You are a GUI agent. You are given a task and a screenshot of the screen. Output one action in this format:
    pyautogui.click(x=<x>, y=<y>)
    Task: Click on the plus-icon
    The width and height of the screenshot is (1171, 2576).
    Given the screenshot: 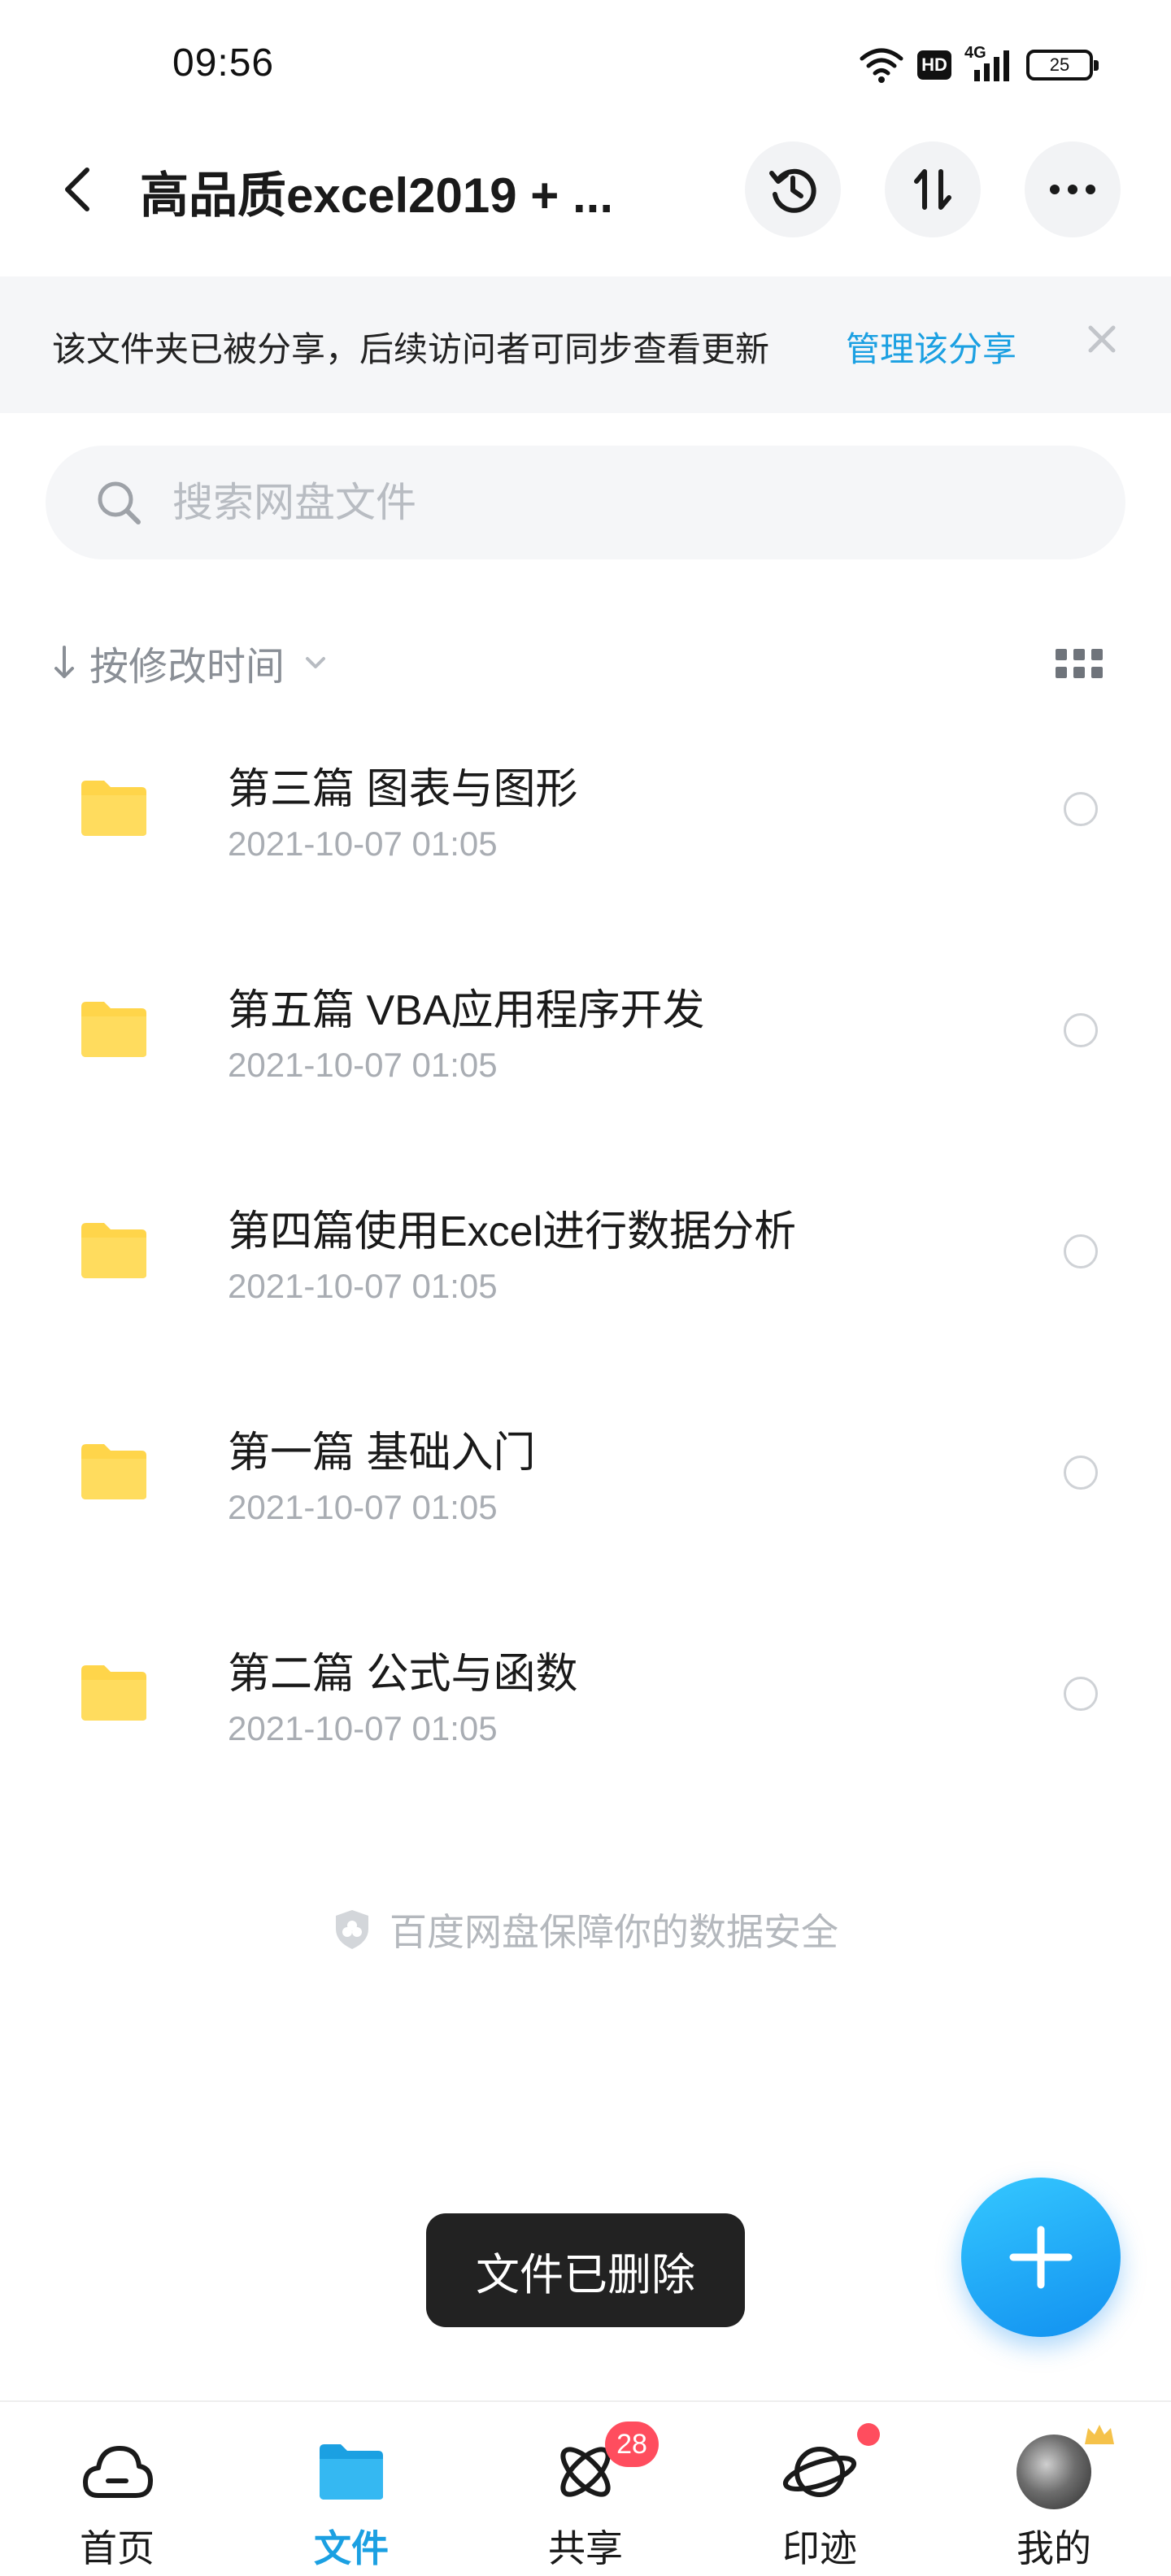 What is the action you would take?
    pyautogui.click(x=1041, y=2257)
    